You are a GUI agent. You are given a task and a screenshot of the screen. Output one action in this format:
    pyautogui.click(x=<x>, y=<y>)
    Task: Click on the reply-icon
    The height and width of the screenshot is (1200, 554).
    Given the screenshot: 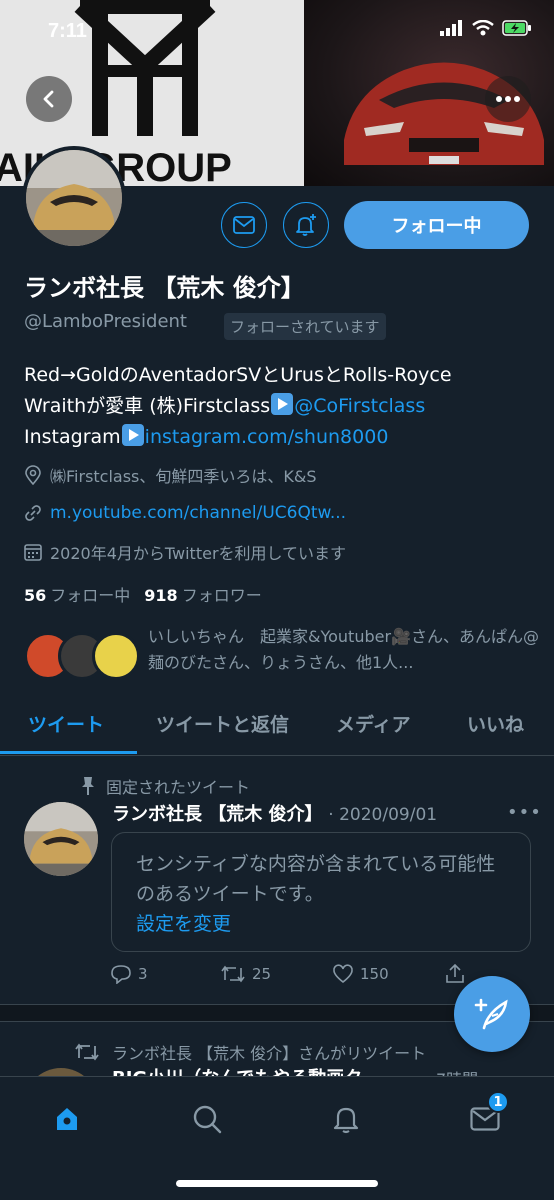 What is the action you would take?
    pyautogui.click(x=121, y=974)
    